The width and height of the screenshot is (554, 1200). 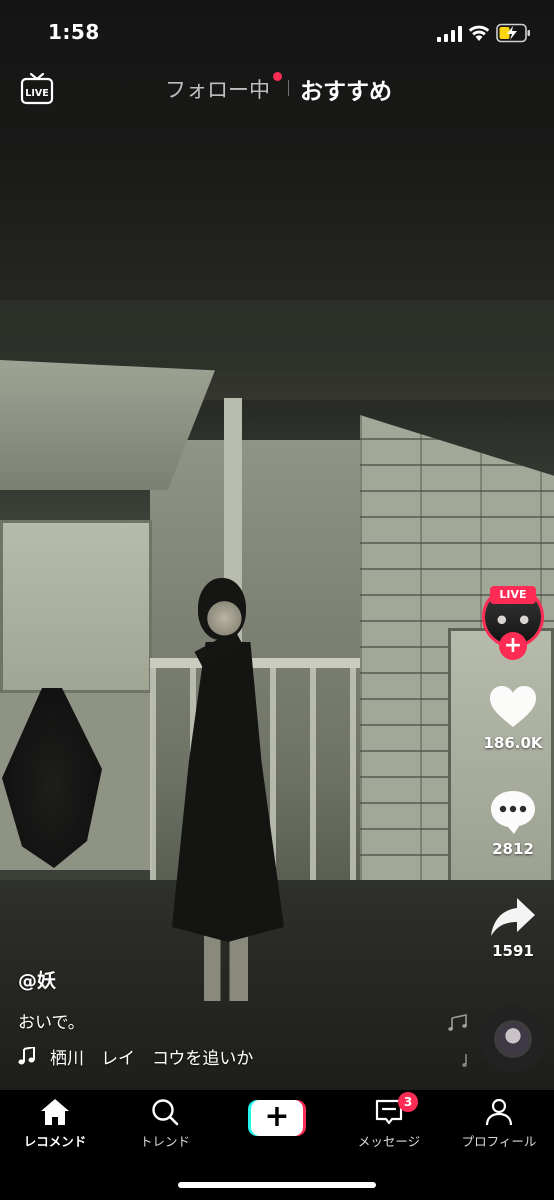 I want to click on video-figure-legs, so click(x=226, y=968).